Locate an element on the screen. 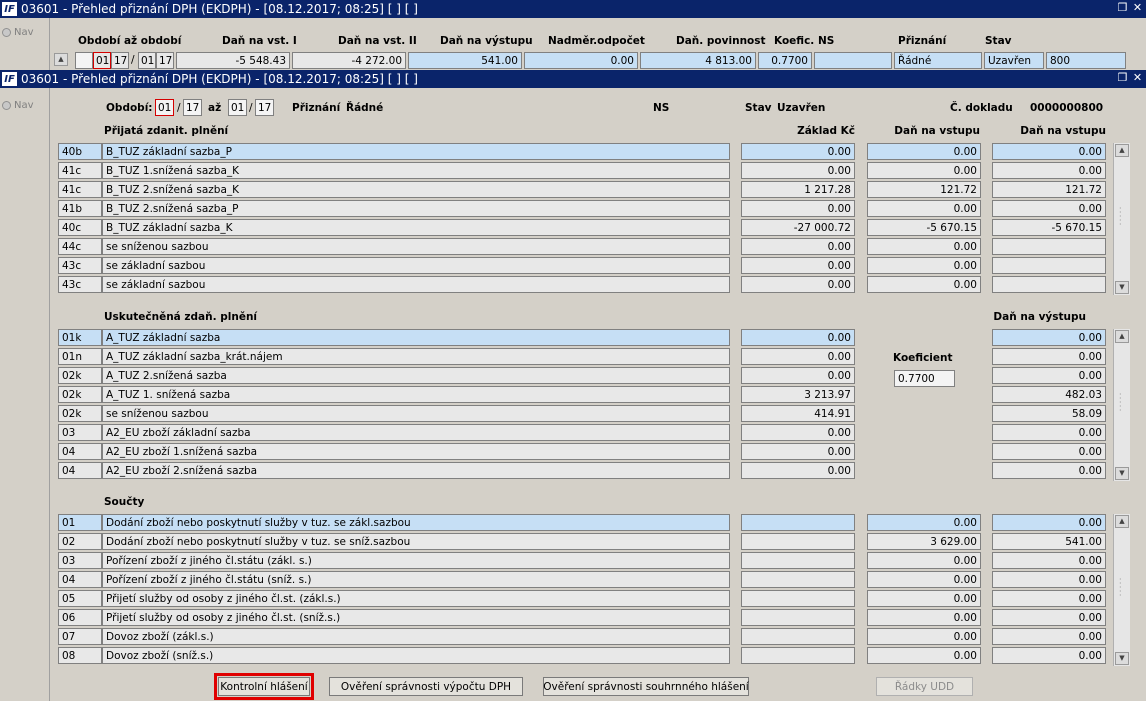  row-code: 41c is located at coordinates (80, 189).